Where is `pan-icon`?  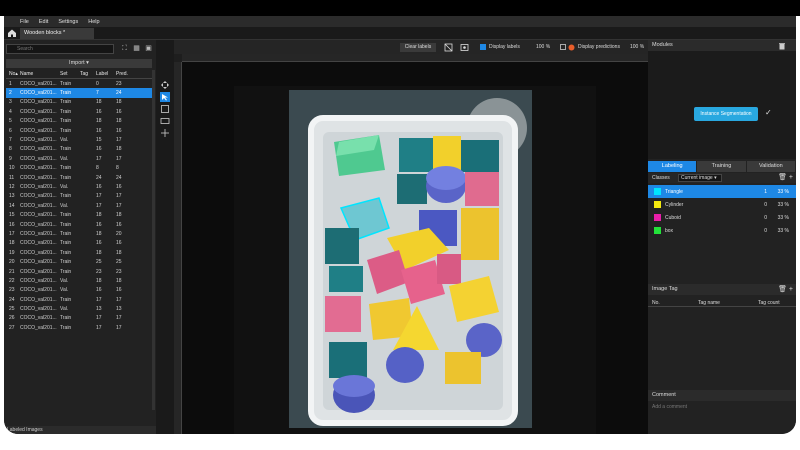
pan-icon is located at coordinates (165, 85).